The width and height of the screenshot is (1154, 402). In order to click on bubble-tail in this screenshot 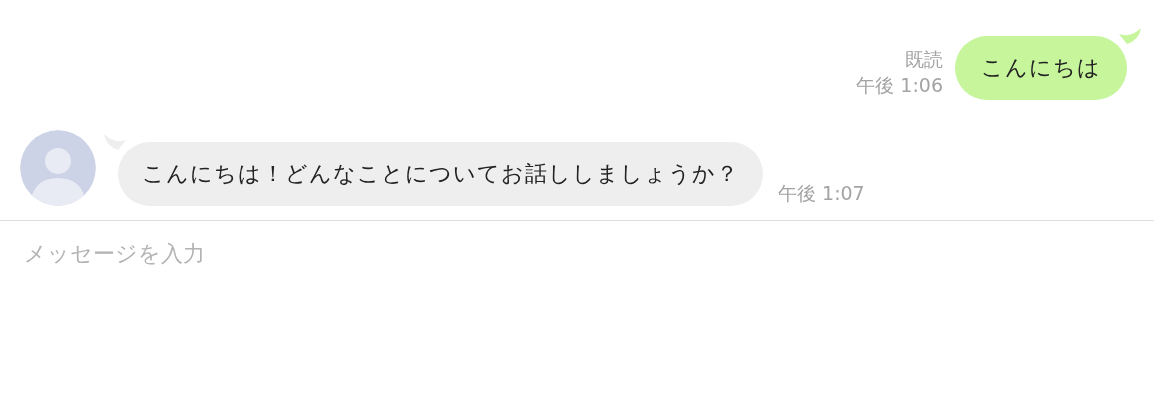, I will do `click(1131, 36)`.